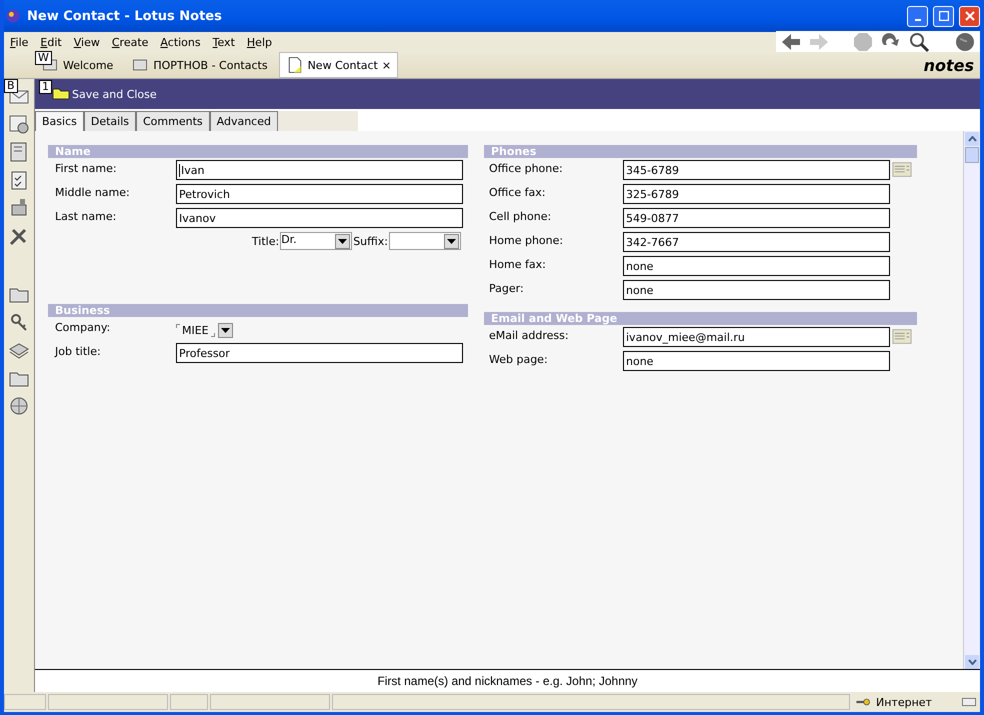  What do you see at coordinates (338, 65) in the screenshot?
I see `document-tab: New Contact ×` at bounding box center [338, 65].